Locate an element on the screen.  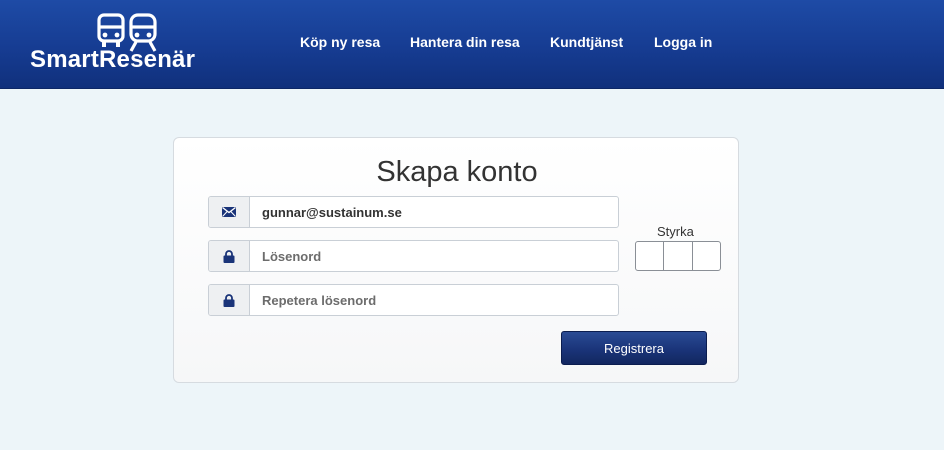
nav-item-customer-service: Kundtjänst is located at coordinates (586, 42).